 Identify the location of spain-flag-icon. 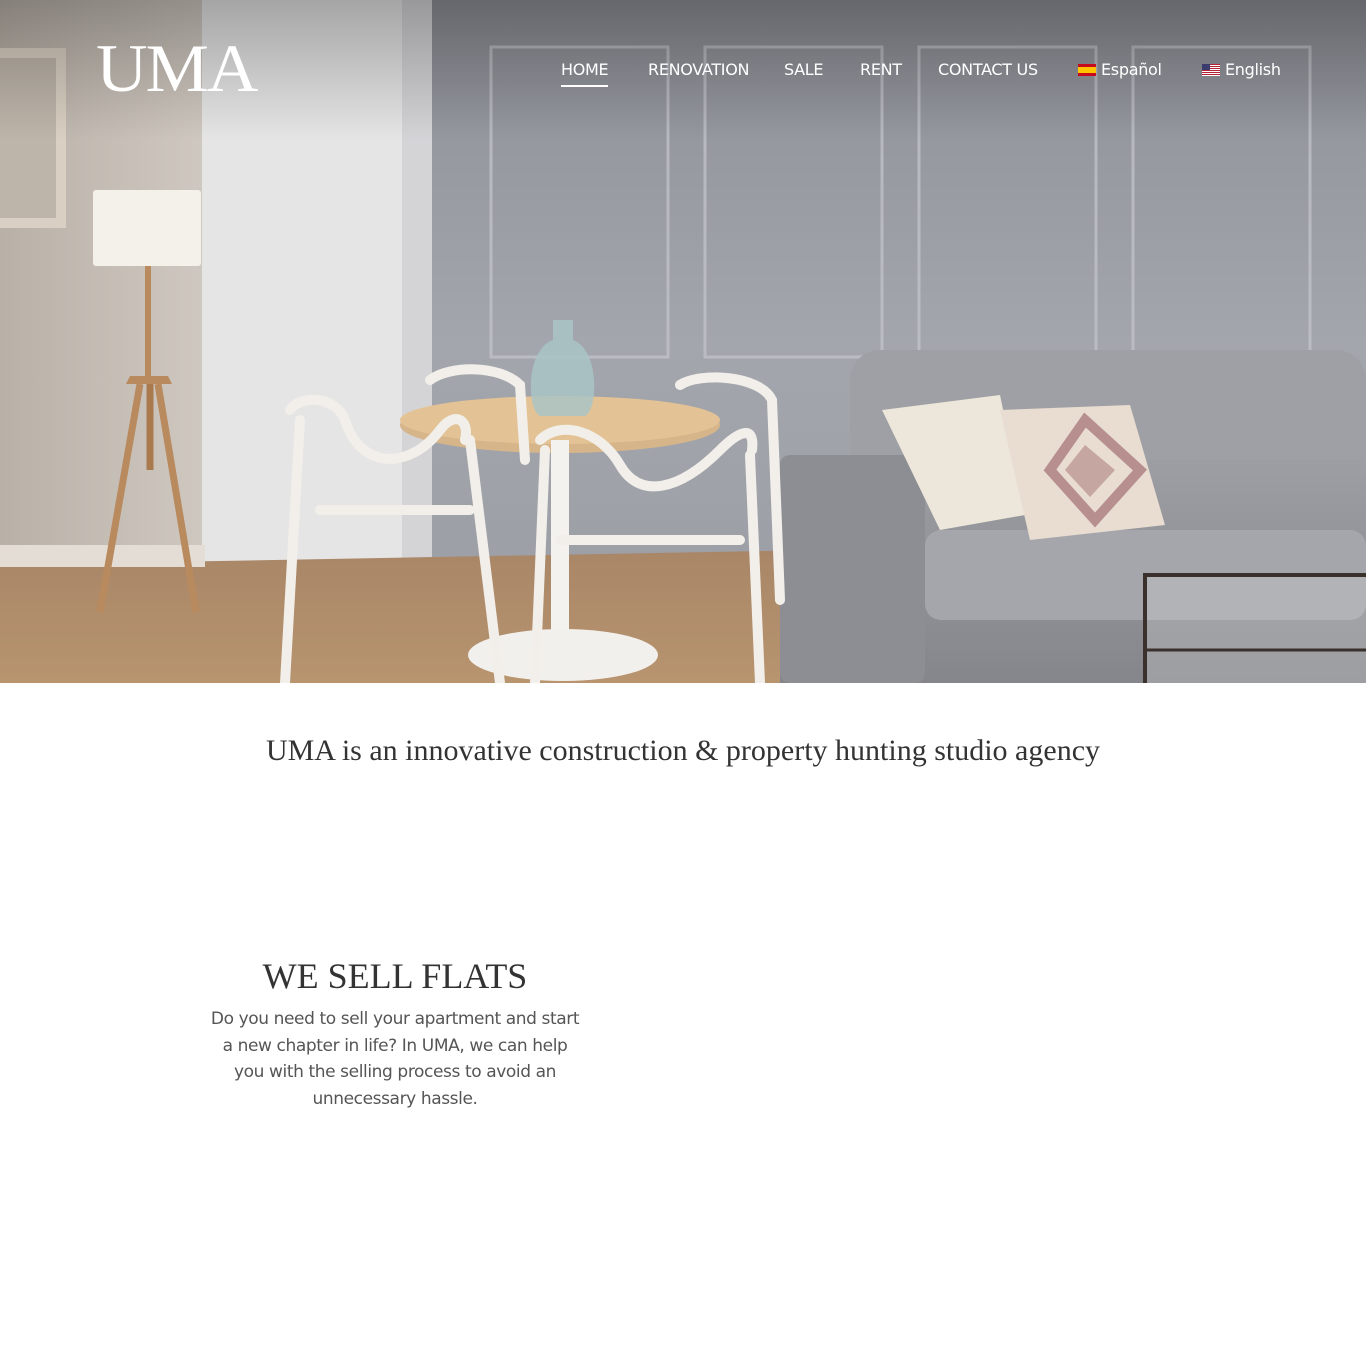
(1087, 70).